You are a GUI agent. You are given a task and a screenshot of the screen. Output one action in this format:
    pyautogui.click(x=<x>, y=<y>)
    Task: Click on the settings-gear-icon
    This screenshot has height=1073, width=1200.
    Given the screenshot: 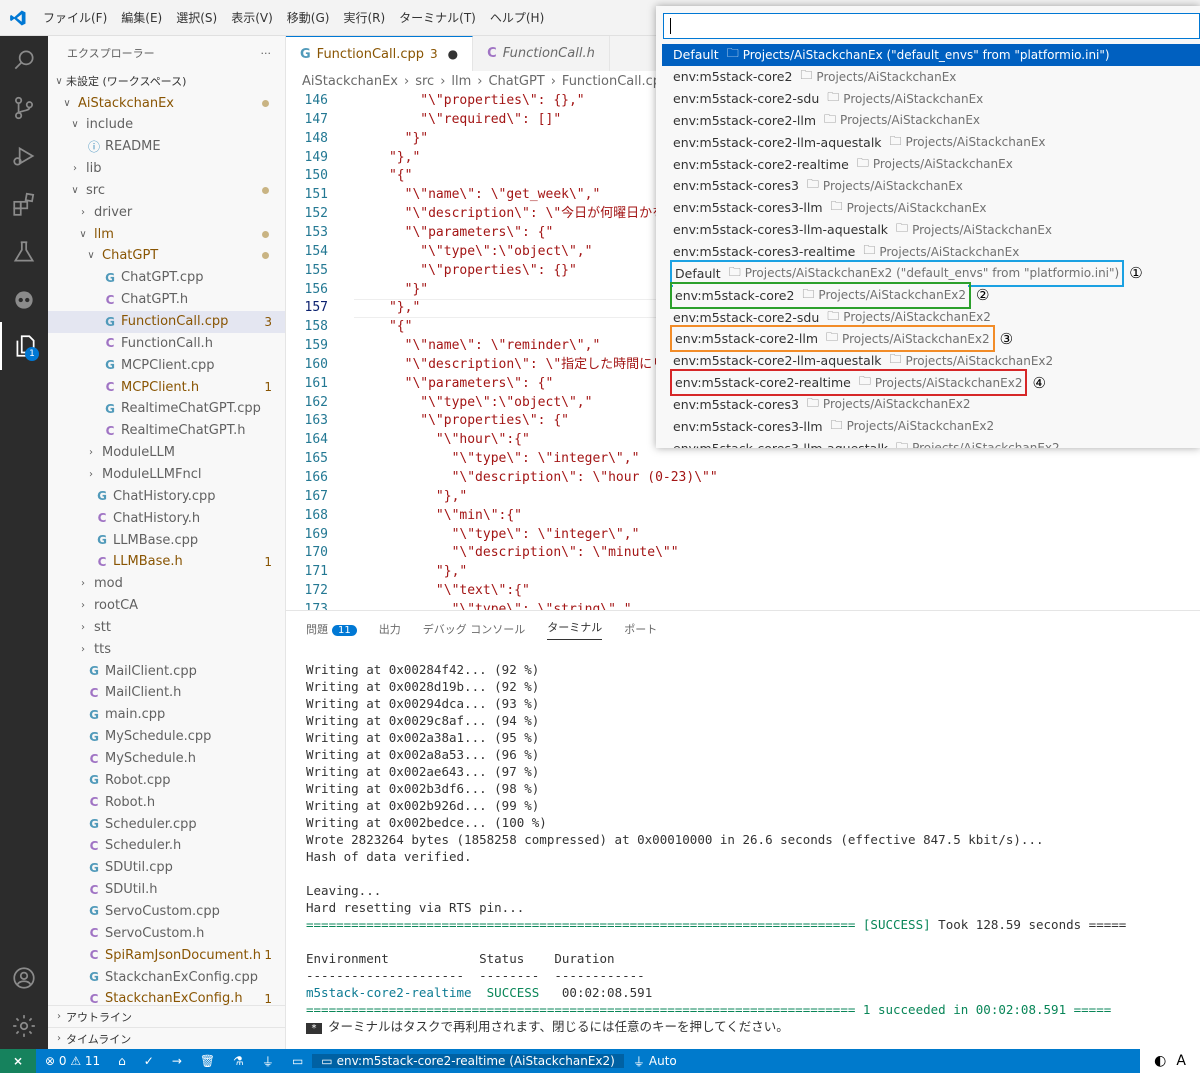 What is the action you would take?
    pyautogui.click(x=24, y=1026)
    